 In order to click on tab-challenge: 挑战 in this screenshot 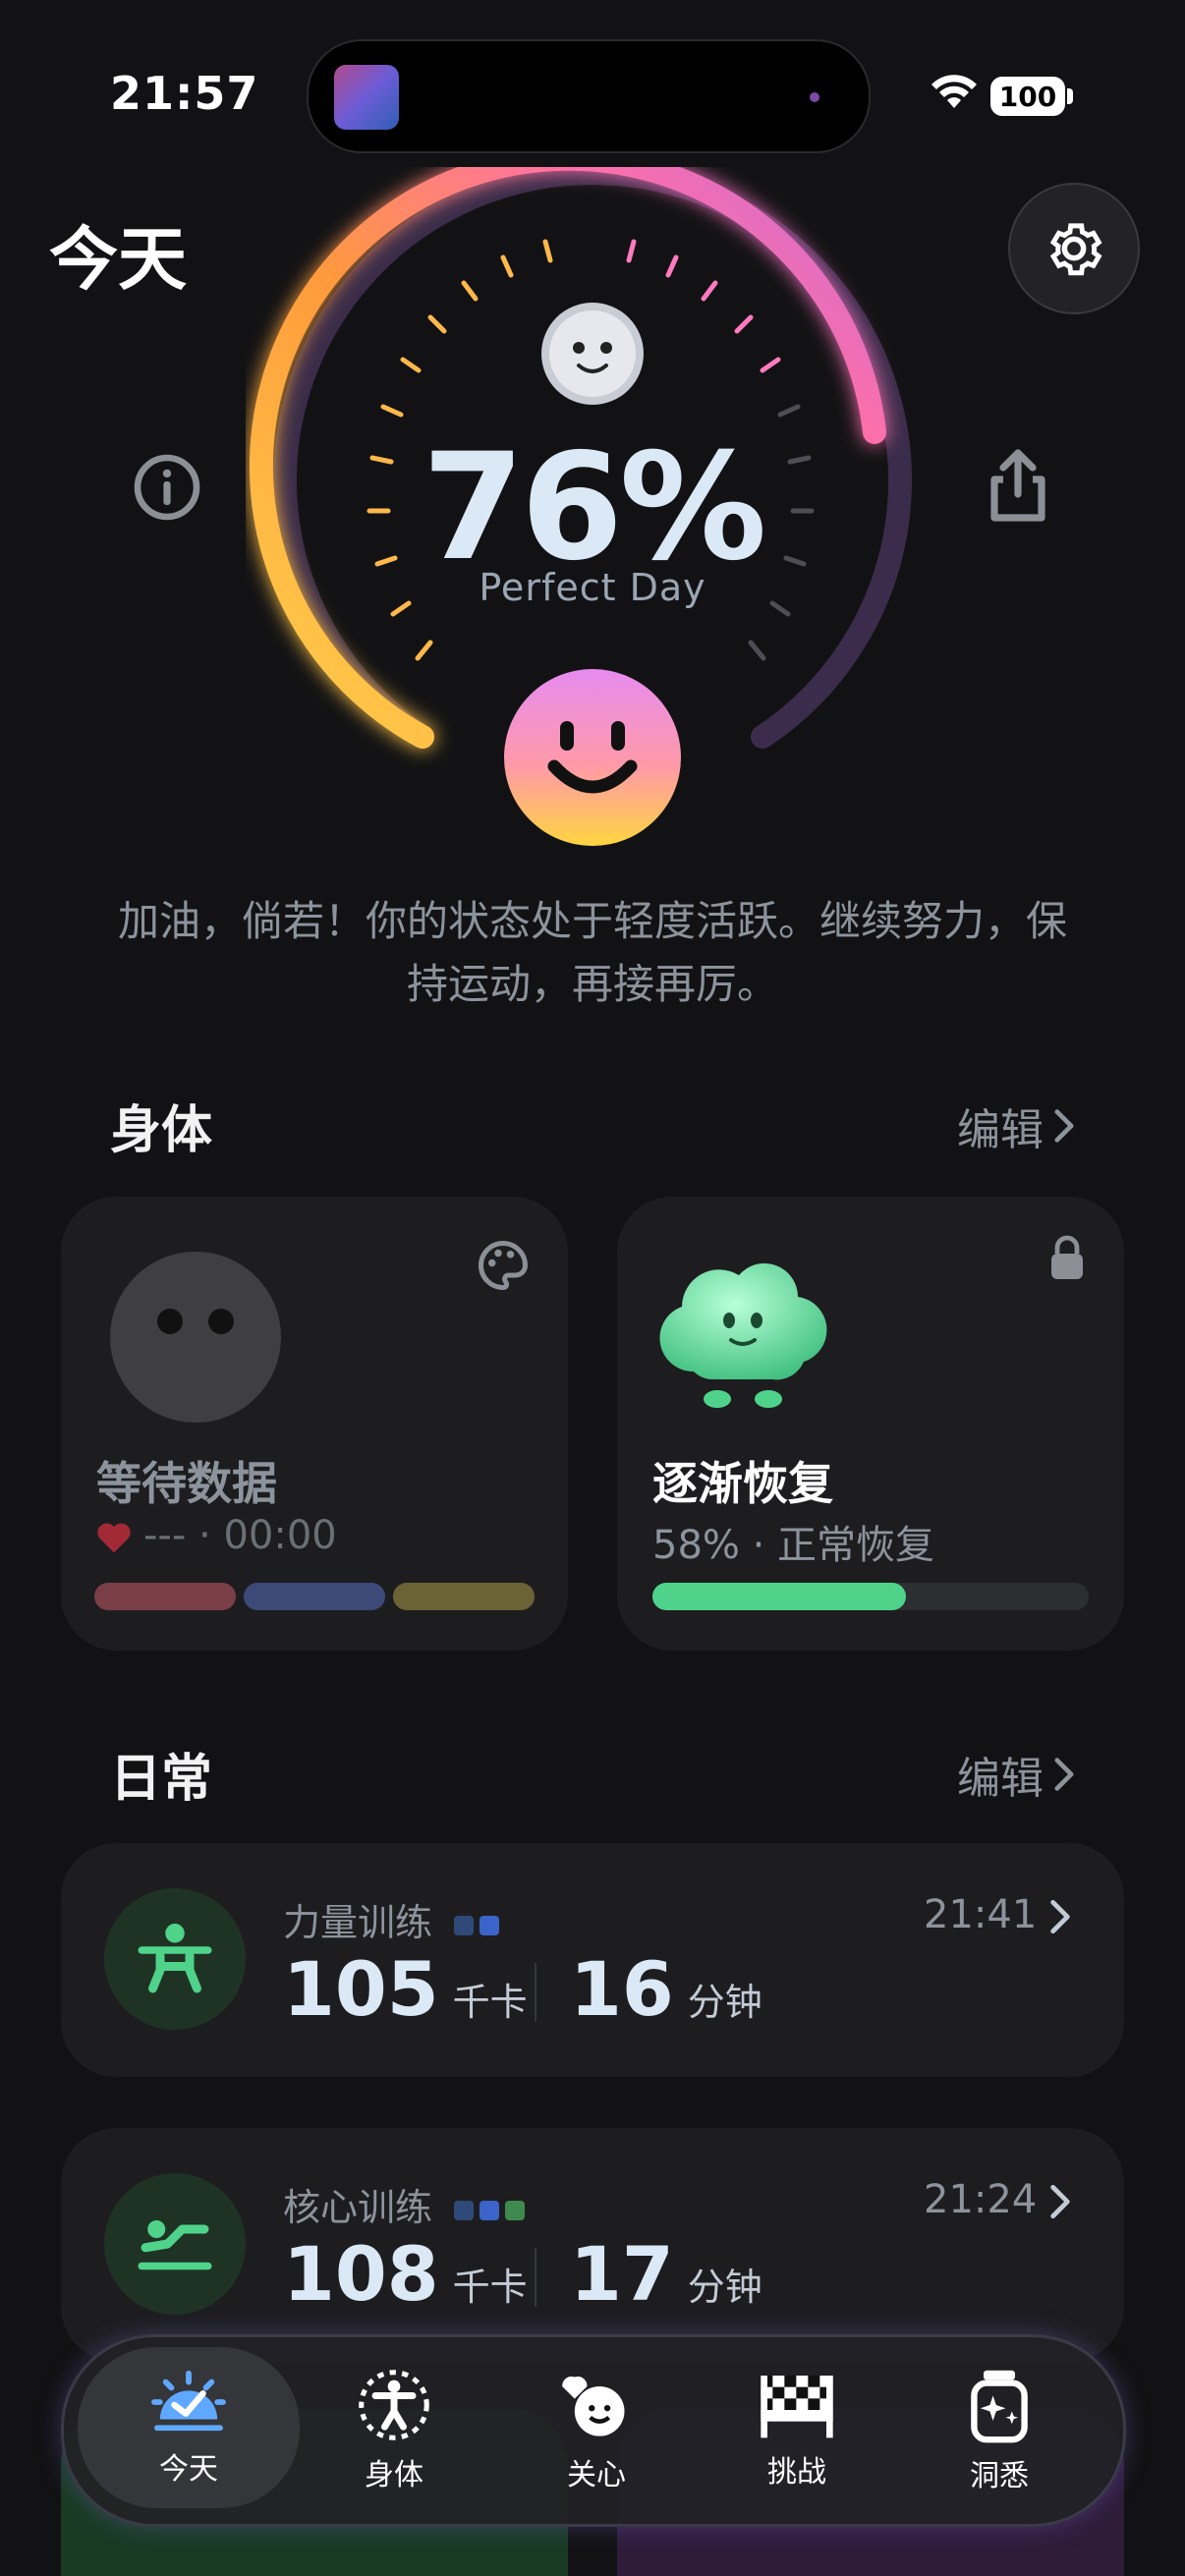, I will do `click(797, 2430)`.